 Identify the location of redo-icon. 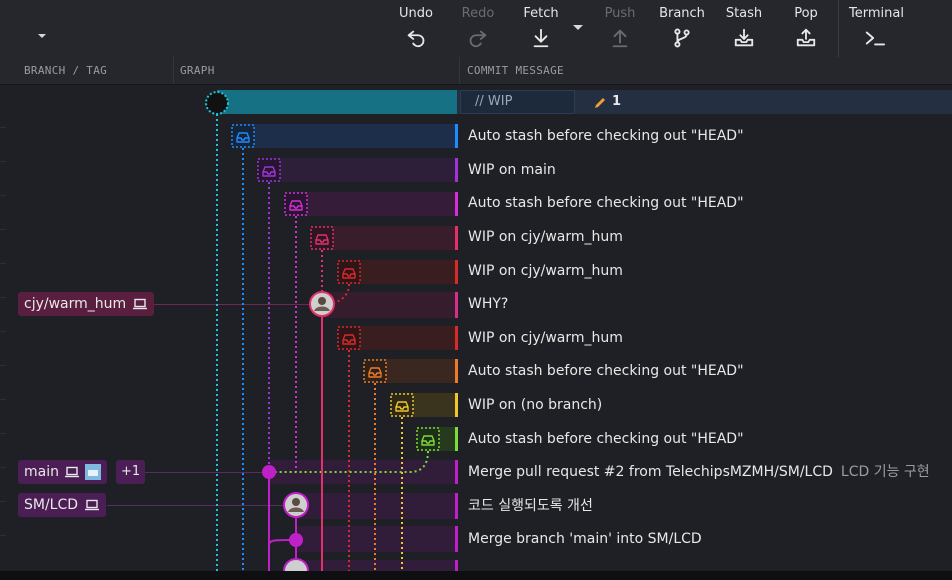
(478, 39).